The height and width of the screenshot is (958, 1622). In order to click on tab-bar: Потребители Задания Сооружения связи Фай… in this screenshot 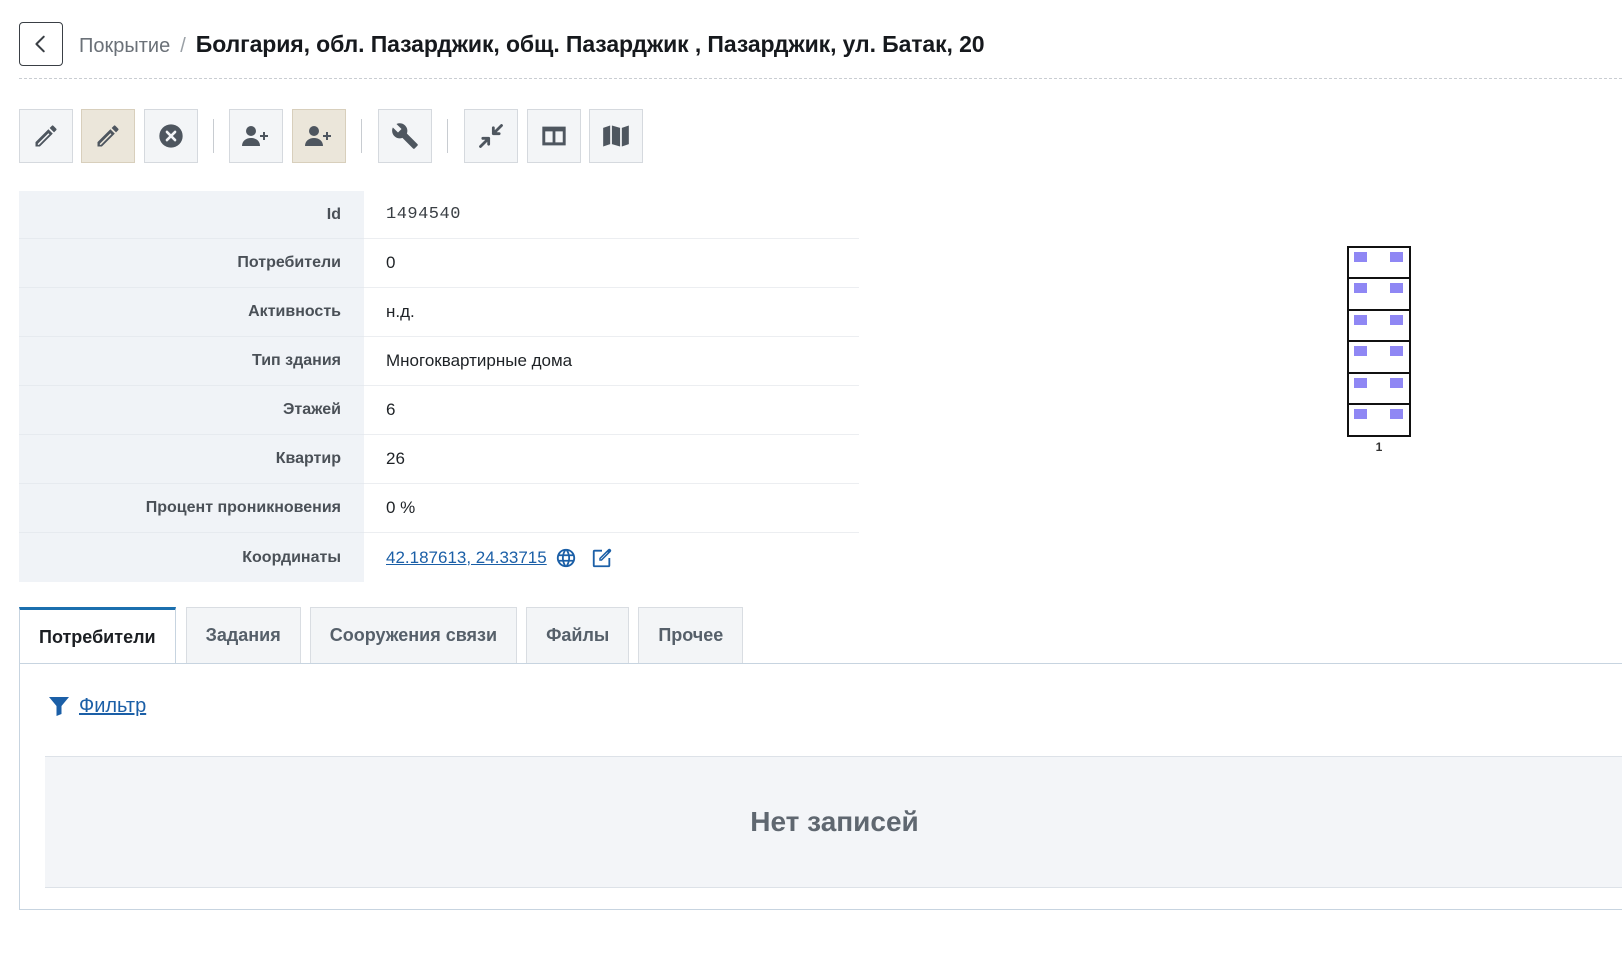, I will do `click(385, 635)`.